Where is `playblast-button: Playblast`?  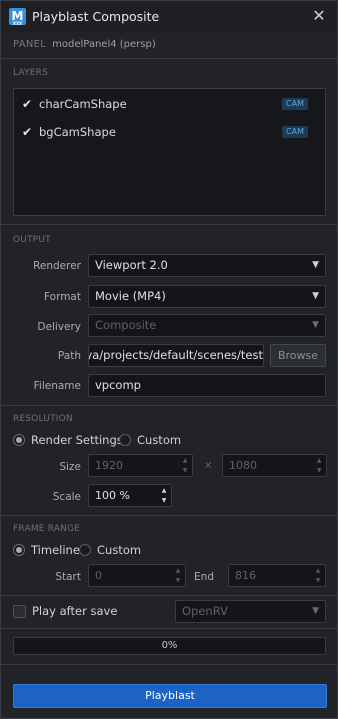 playblast-button: Playblast is located at coordinates (170, 696).